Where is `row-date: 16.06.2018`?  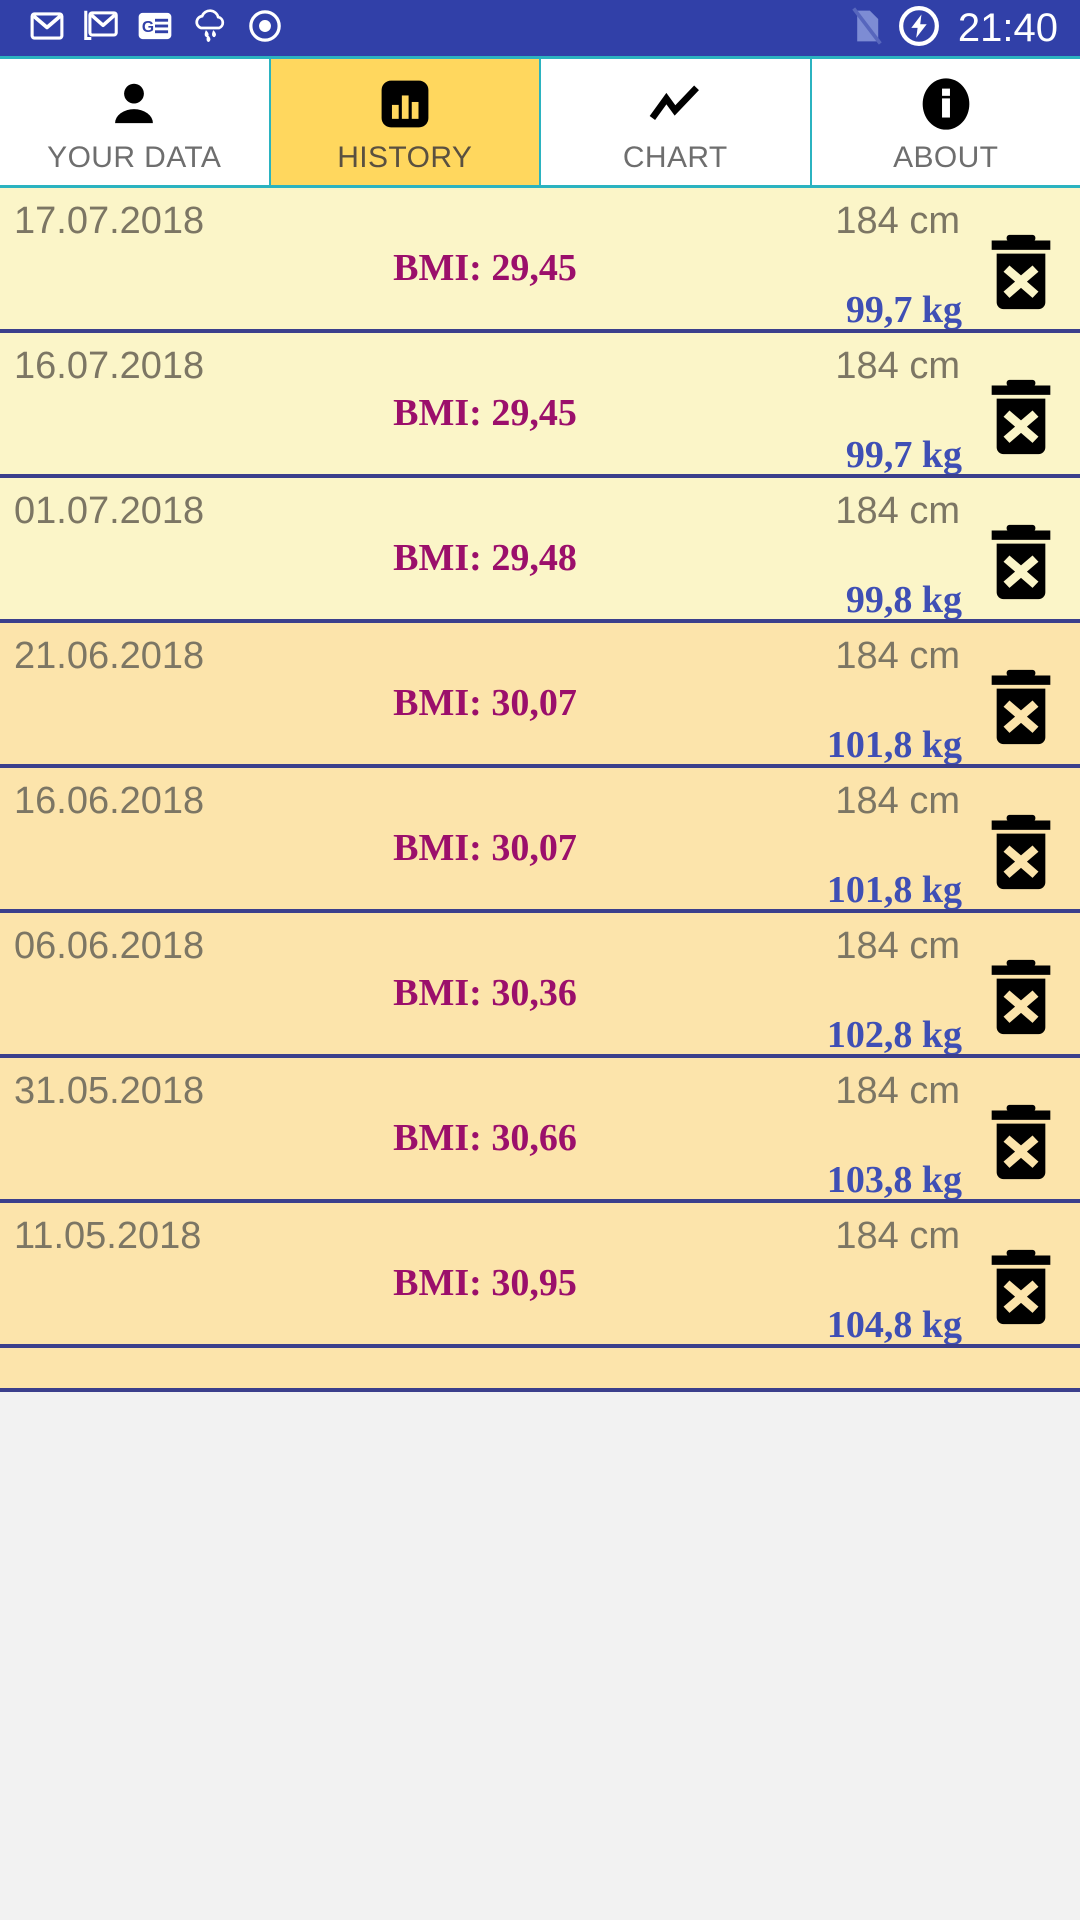 row-date: 16.06.2018 is located at coordinates (109, 801).